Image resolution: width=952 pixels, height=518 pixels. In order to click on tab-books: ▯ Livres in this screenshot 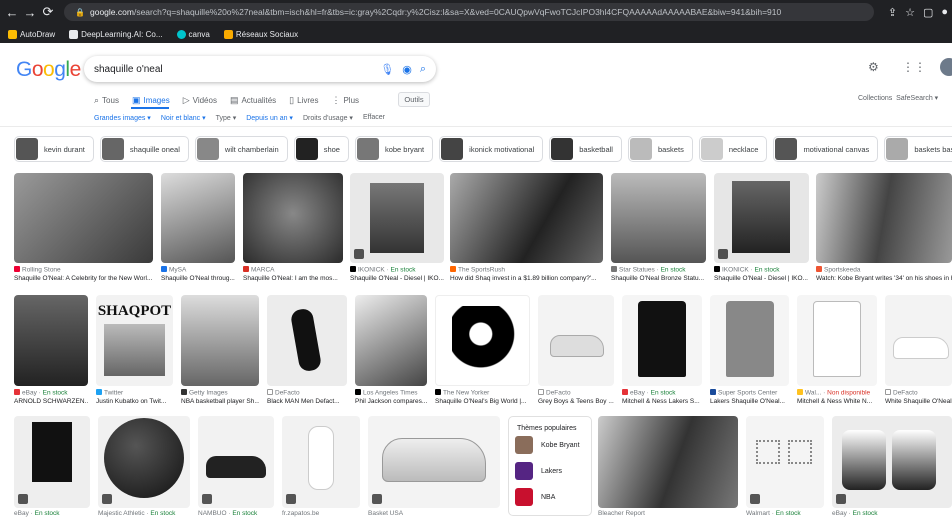, I will do `click(303, 100)`.